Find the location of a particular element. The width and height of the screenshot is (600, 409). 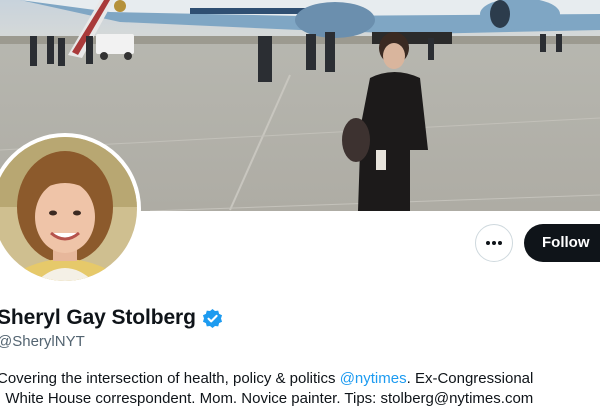

follow-button: Follow is located at coordinates (562, 243).